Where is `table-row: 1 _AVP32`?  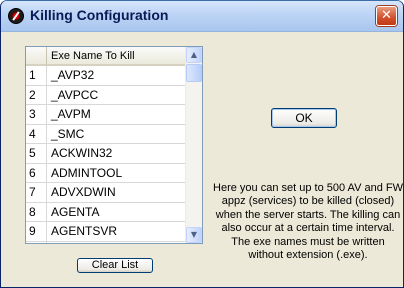
table-row: 1 _AVP32 is located at coordinates (106, 76).